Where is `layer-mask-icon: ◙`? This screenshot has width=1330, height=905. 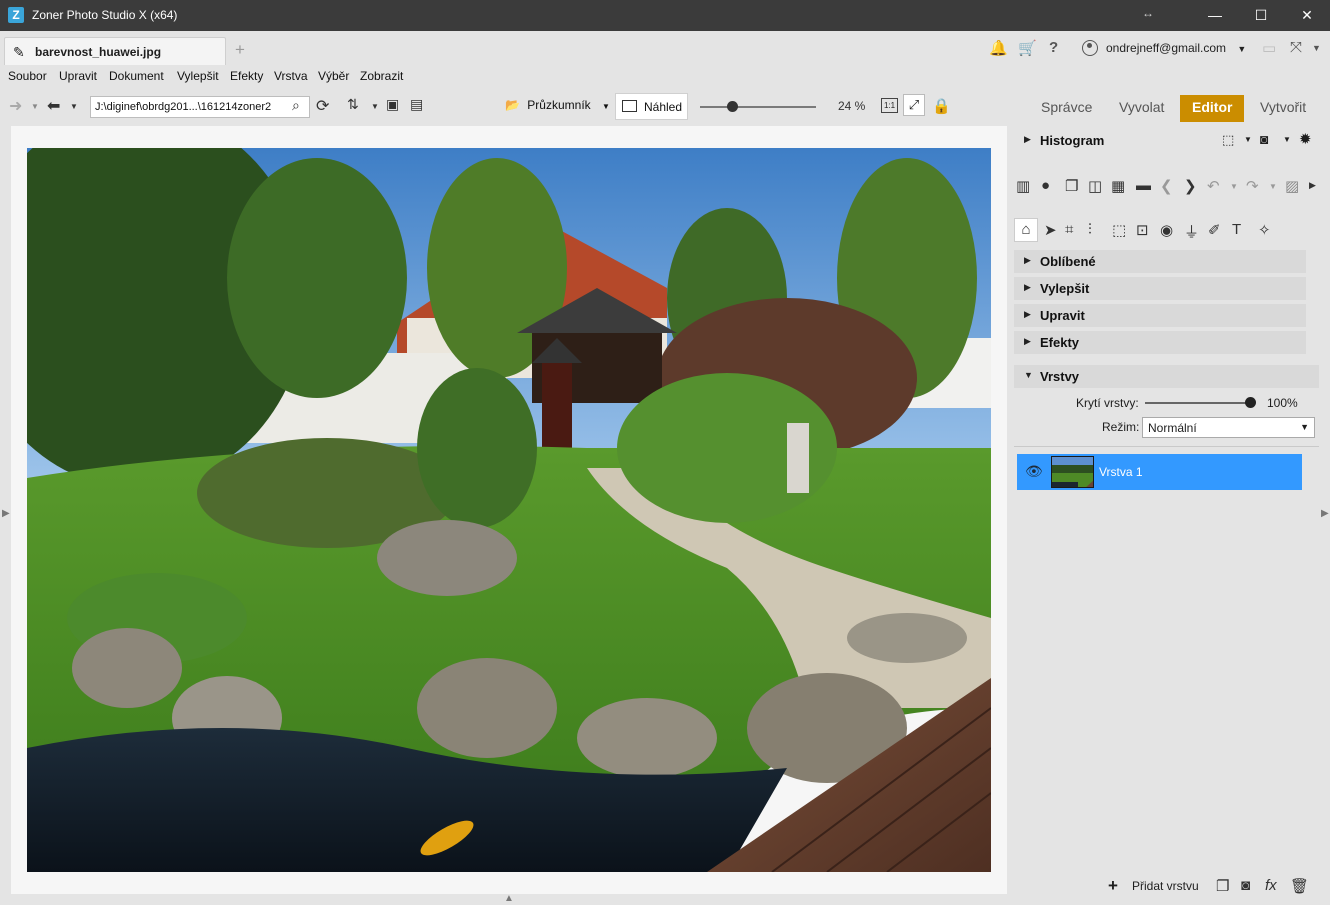
layer-mask-icon: ◙ is located at coordinates (1245, 885).